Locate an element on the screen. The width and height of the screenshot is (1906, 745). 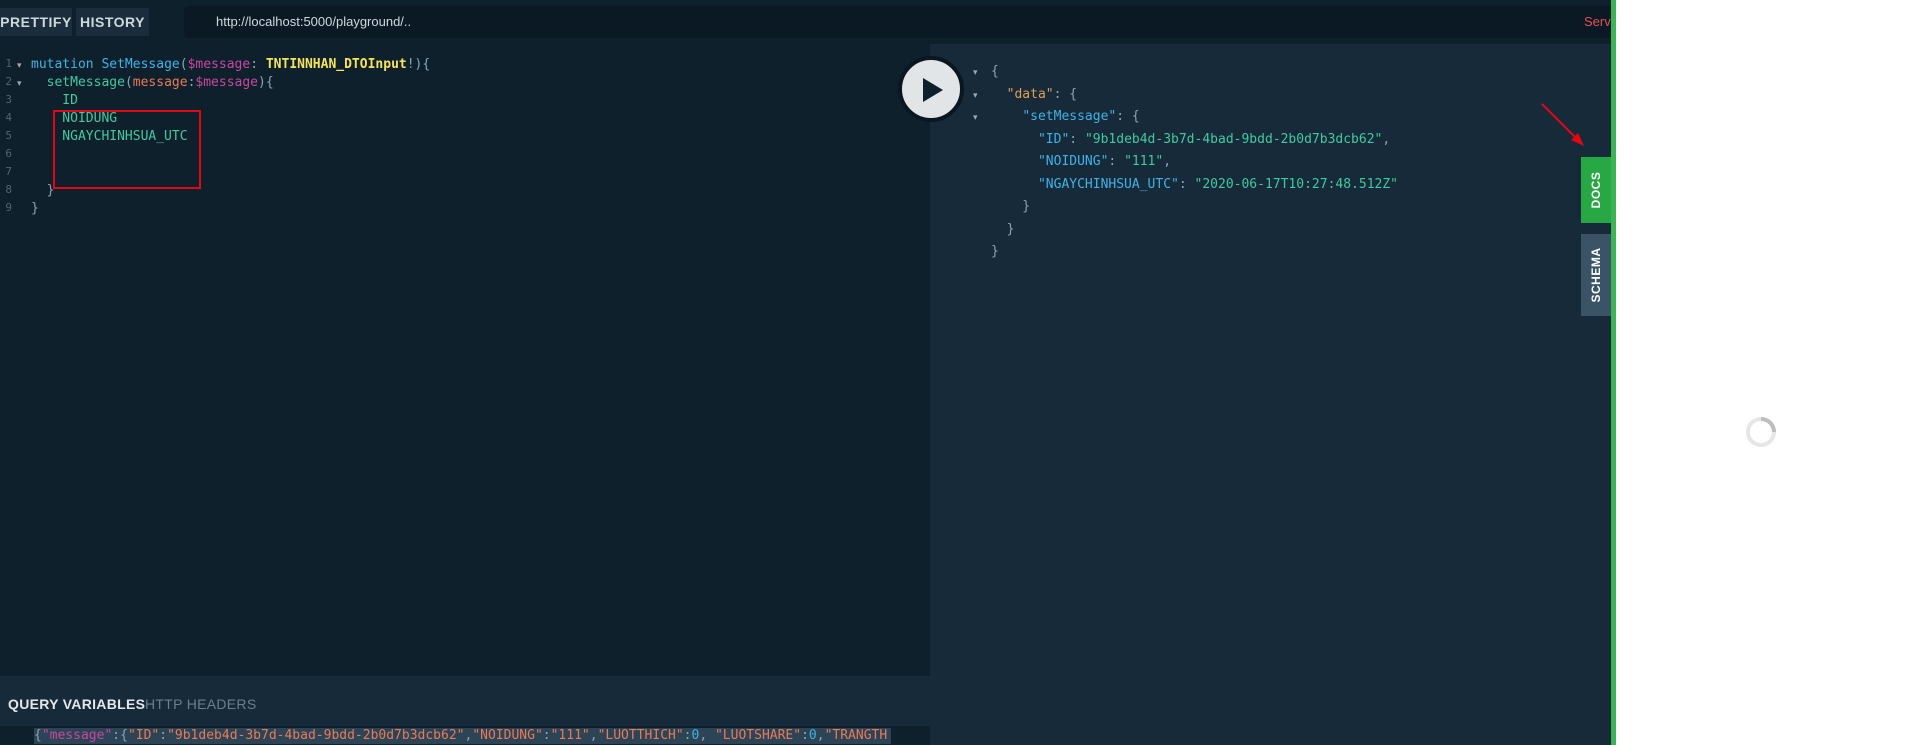
code-token: "setMessage" is located at coordinates (1069, 116).